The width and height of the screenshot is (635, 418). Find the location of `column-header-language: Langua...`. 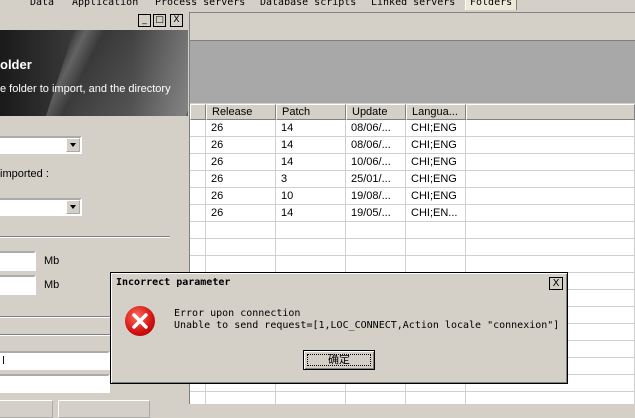

column-header-language: Langua... is located at coordinates (436, 112).